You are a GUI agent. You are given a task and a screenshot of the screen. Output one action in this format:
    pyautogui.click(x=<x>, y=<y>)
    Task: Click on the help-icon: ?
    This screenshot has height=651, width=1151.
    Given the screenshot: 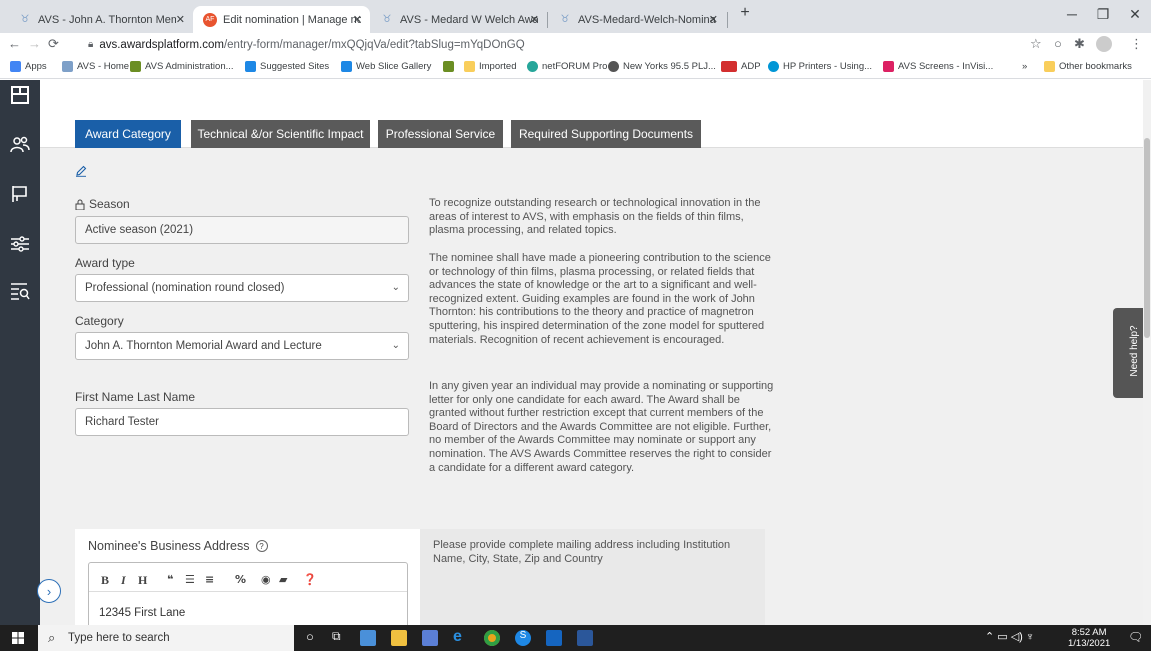 What is the action you would take?
    pyautogui.click(x=261, y=546)
    